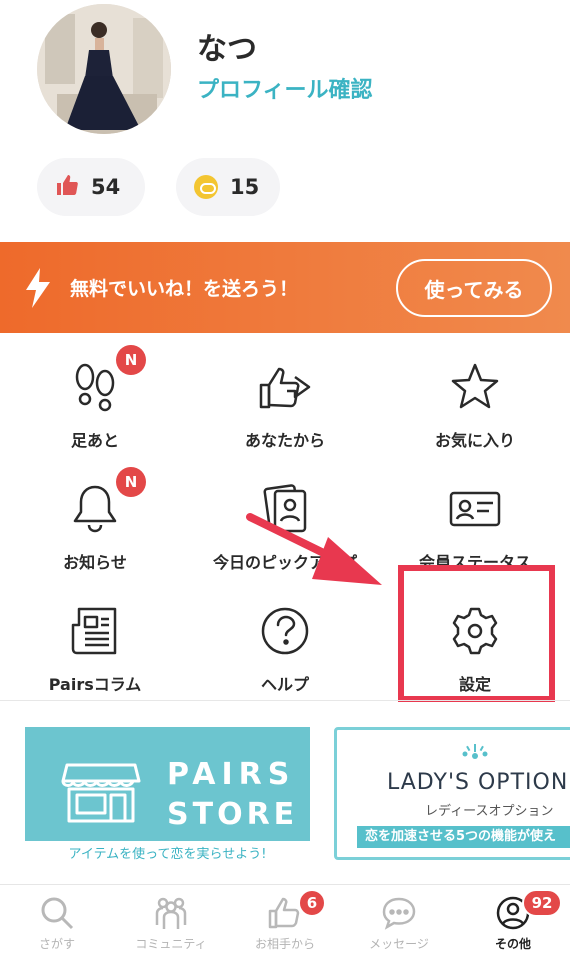  What do you see at coordinates (227, 49) in the screenshot?
I see `user-name: なつ` at bounding box center [227, 49].